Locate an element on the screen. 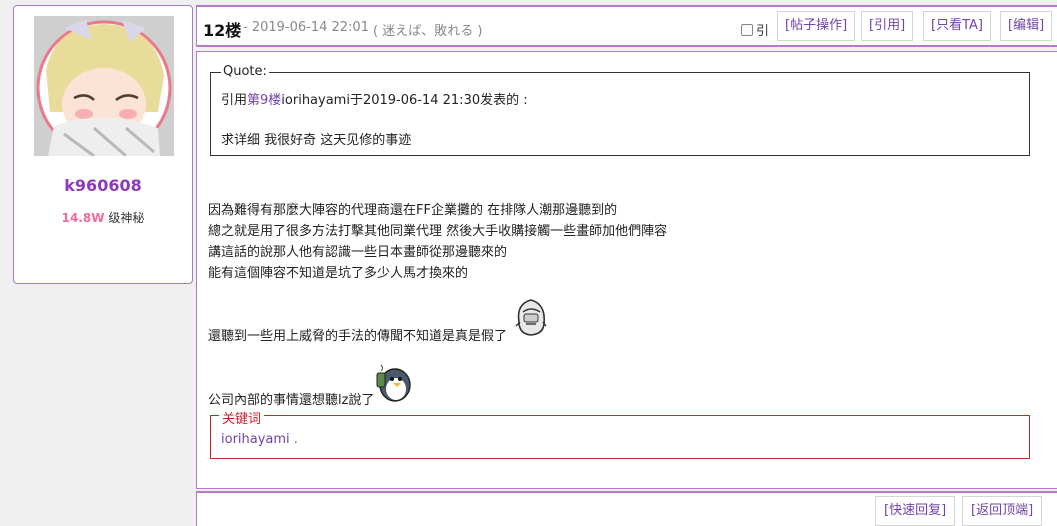 The width and height of the screenshot is (1057, 526). post-footer: [快速回复] [返回顶端] is located at coordinates (626, 508).